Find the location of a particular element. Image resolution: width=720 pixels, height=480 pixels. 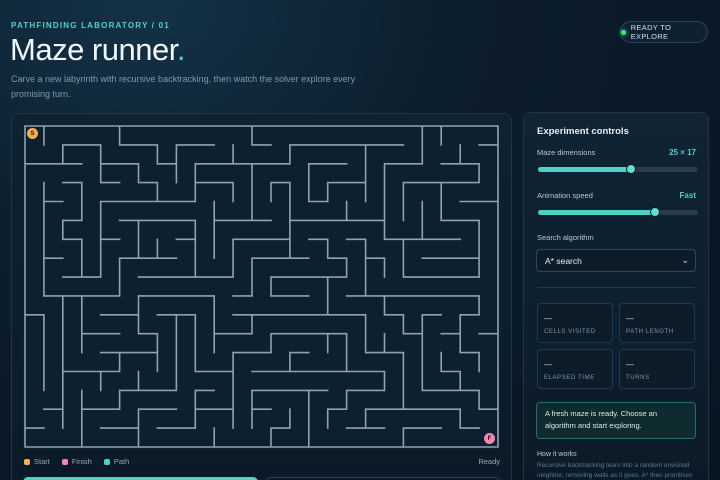

speed-value: Fast is located at coordinates (687, 195).